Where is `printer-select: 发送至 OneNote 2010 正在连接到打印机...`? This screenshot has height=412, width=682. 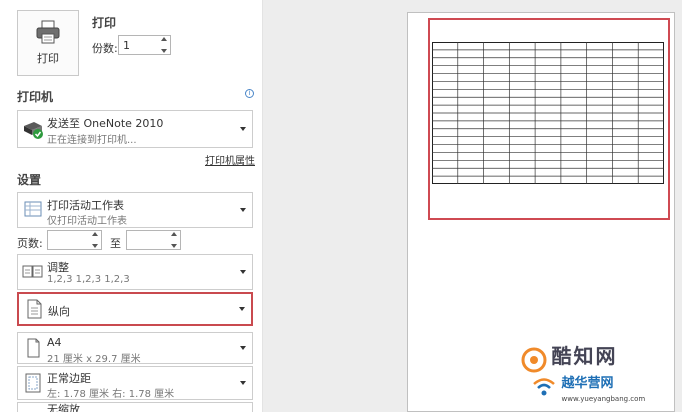 printer-select: 发送至 OneNote 2010 正在连接到打印机... is located at coordinates (135, 129).